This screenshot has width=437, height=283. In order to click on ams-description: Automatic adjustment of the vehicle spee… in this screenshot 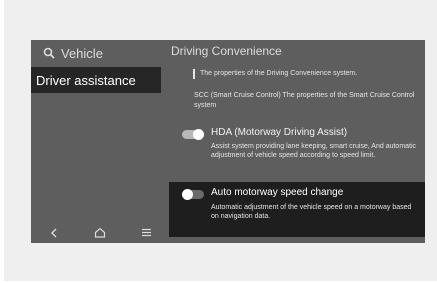, I will do `click(311, 212)`.